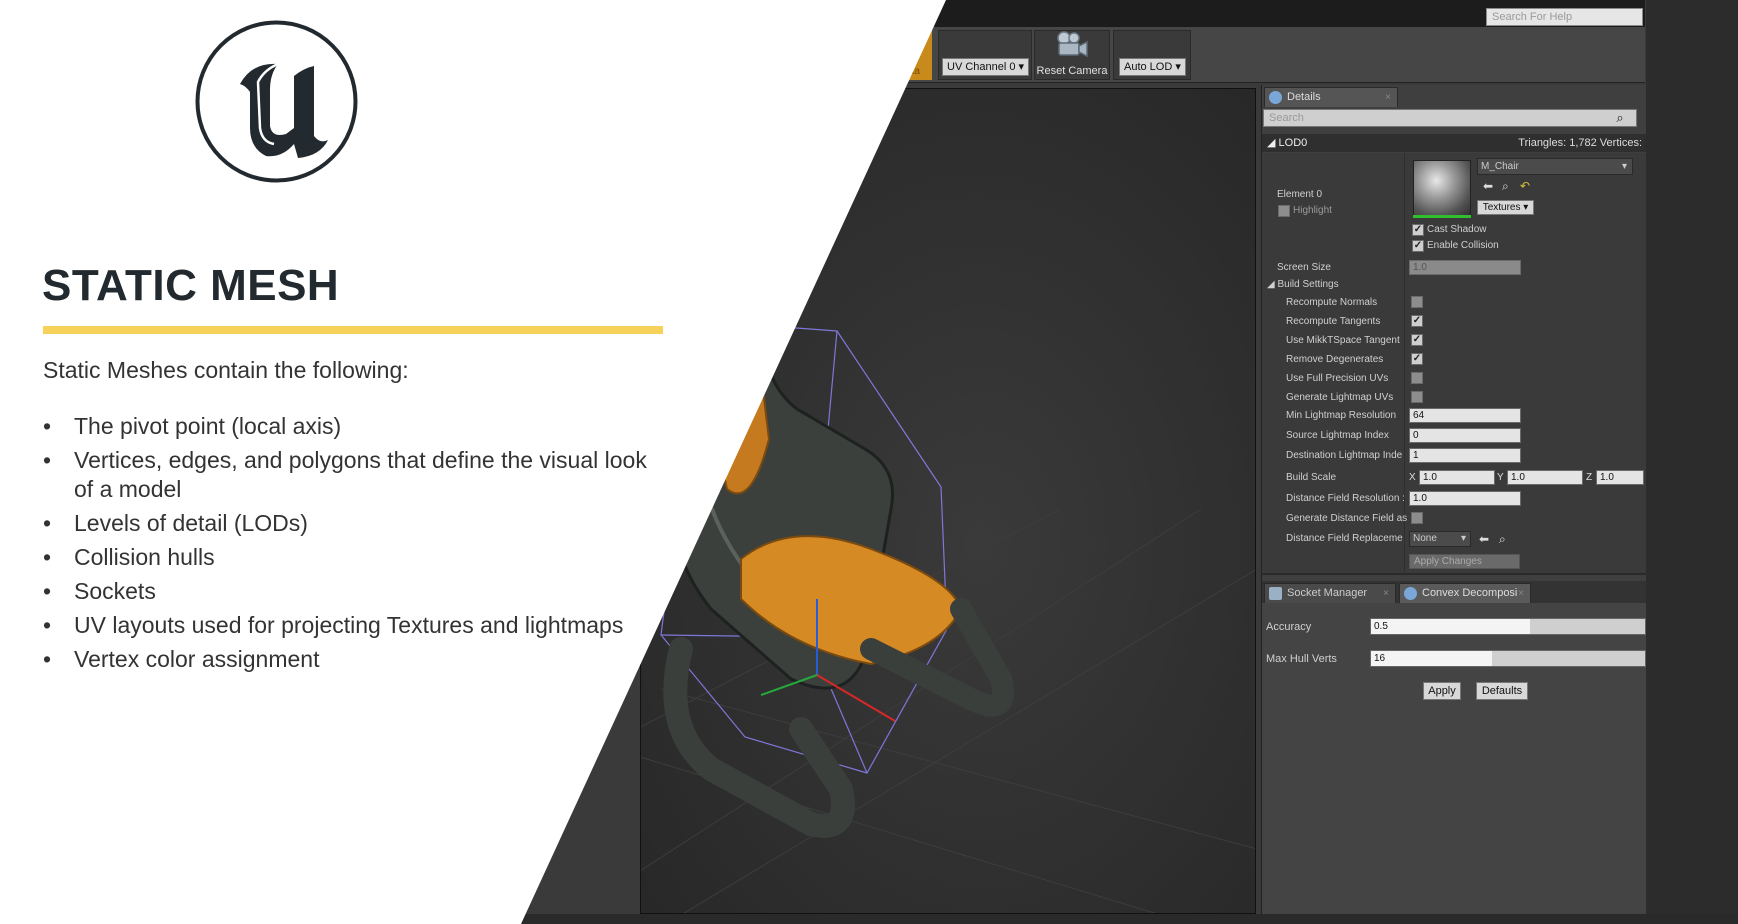 Image resolution: width=1738 pixels, height=924 pixels. What do you see at coordinates (1501, 207) in the screenshot?
I see `textures-label: Textures` at bounding box center [1501, 207].